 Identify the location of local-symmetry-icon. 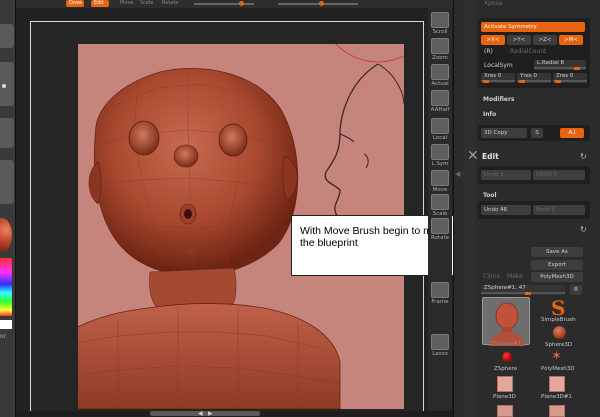
(440, 152).